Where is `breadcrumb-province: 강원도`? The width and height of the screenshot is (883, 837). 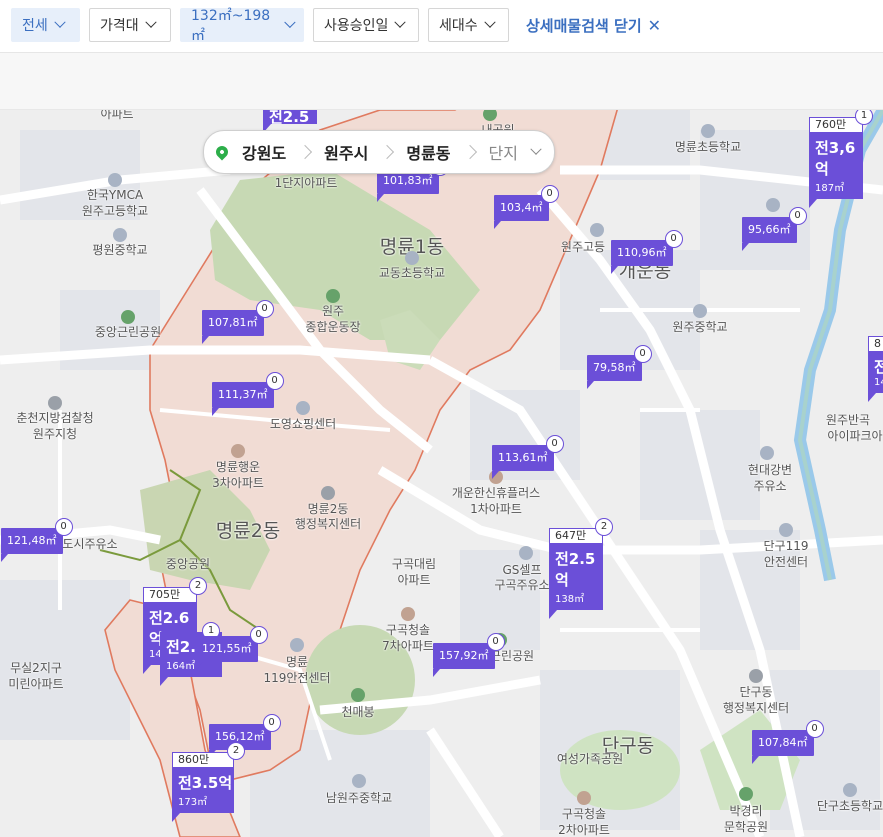 breadcrumb-province: 강원도 is located at coordinates (264, 152).